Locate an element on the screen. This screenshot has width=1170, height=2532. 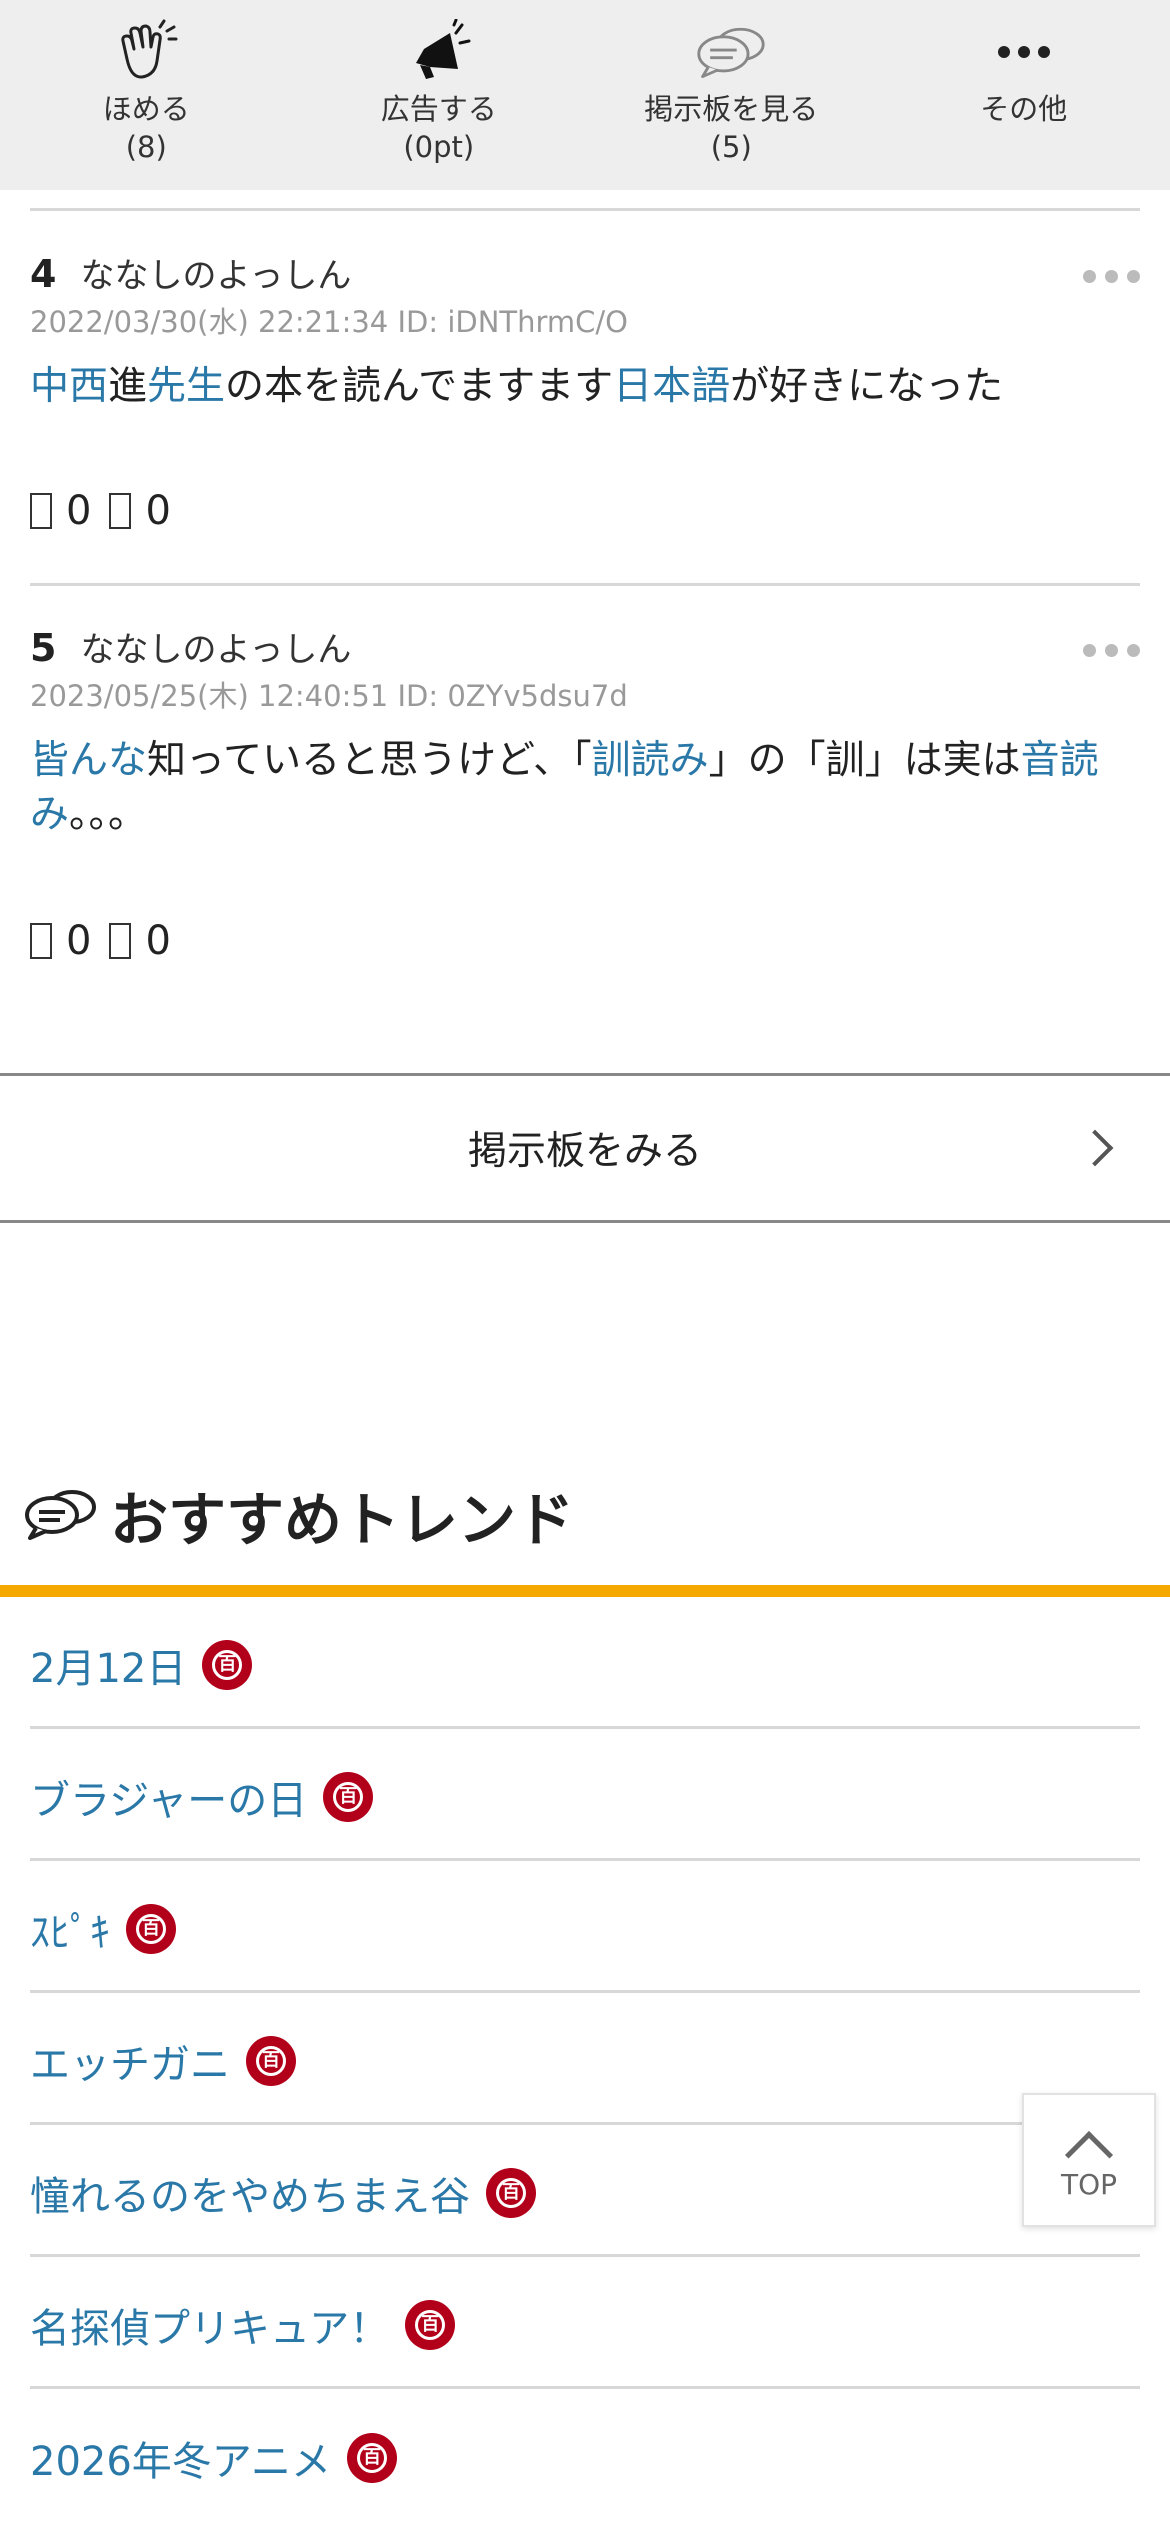
comment-text: 知っていると思うけど、「 is located at coordinates (369, 760).